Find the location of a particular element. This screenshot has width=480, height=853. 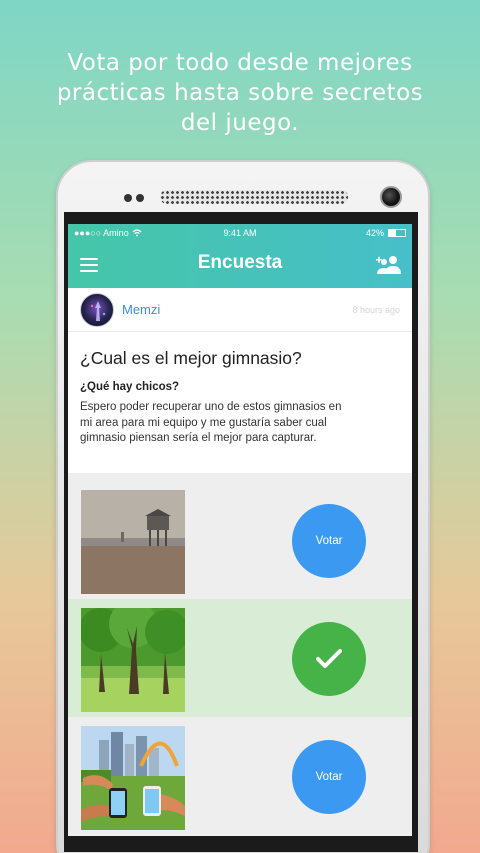

checkmark-icon is located at coordinates (329, 658).